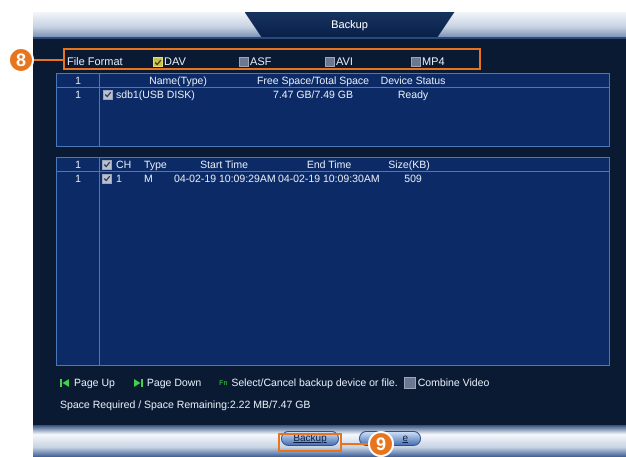  What do you see at coordinates (119, 178) in the screenshot?
I see `table-cell: 1` at bounding box center [119, 178].